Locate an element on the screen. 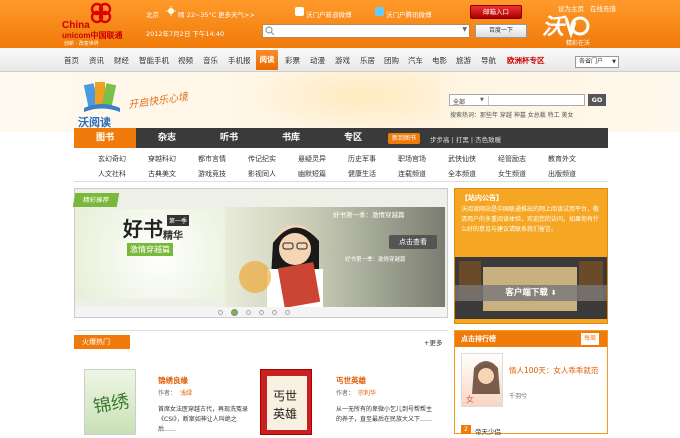  subcat-gaming: 游戏竞技 is located at coordinates (212, 174).